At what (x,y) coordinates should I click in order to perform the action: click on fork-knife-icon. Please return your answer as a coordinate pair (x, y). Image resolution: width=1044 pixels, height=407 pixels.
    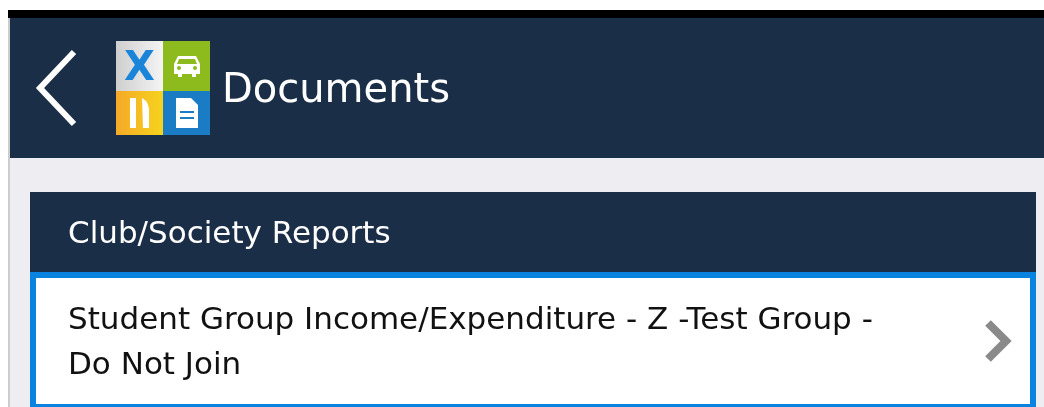
    Looking at the image, I should click on (139, 113).